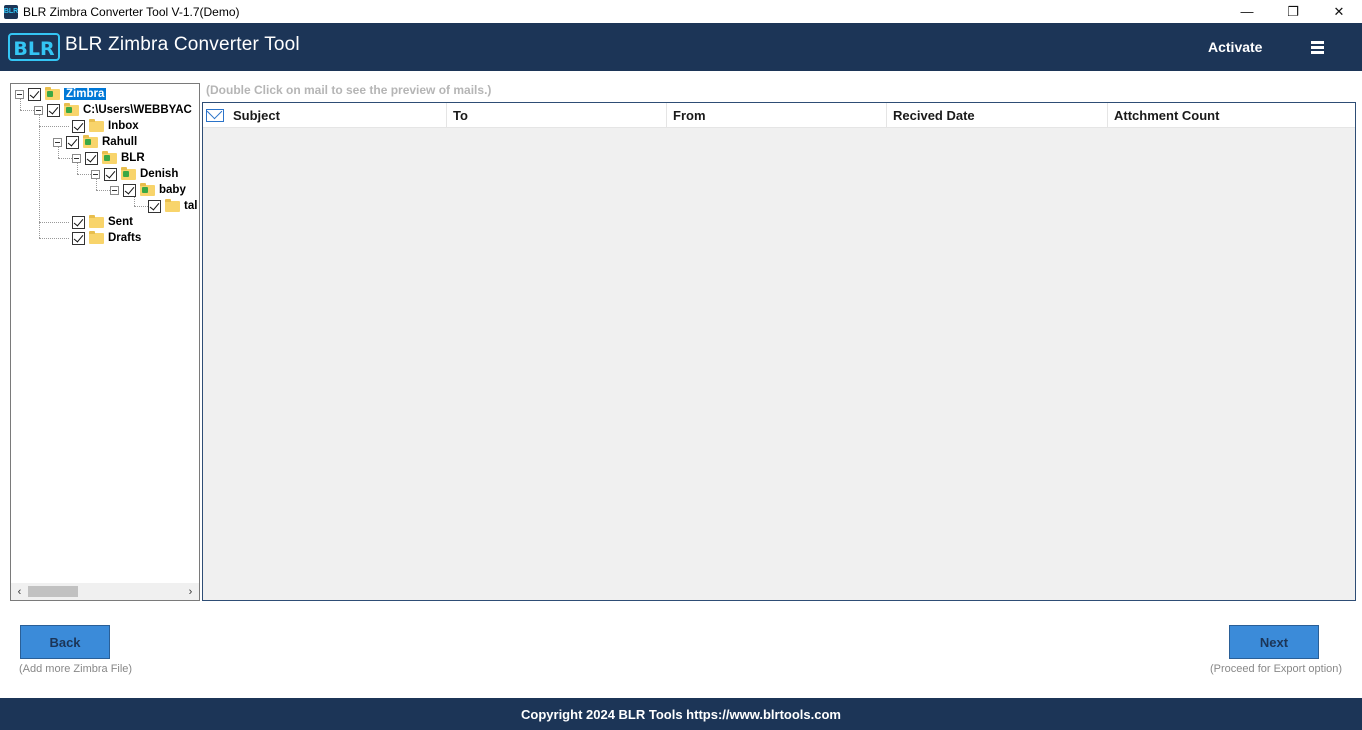 This screenshot has width=1362, height=730. Describe the element at coordinates (120, 142) in the screenshot. I see `tree-node-label: Rahull` at that location.